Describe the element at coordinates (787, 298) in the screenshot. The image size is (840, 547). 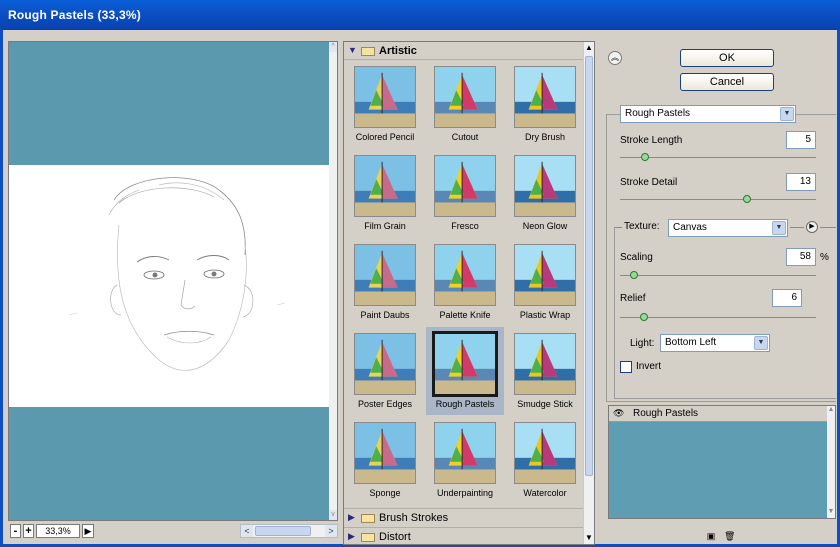
I see `relief-field: 6` at that location.